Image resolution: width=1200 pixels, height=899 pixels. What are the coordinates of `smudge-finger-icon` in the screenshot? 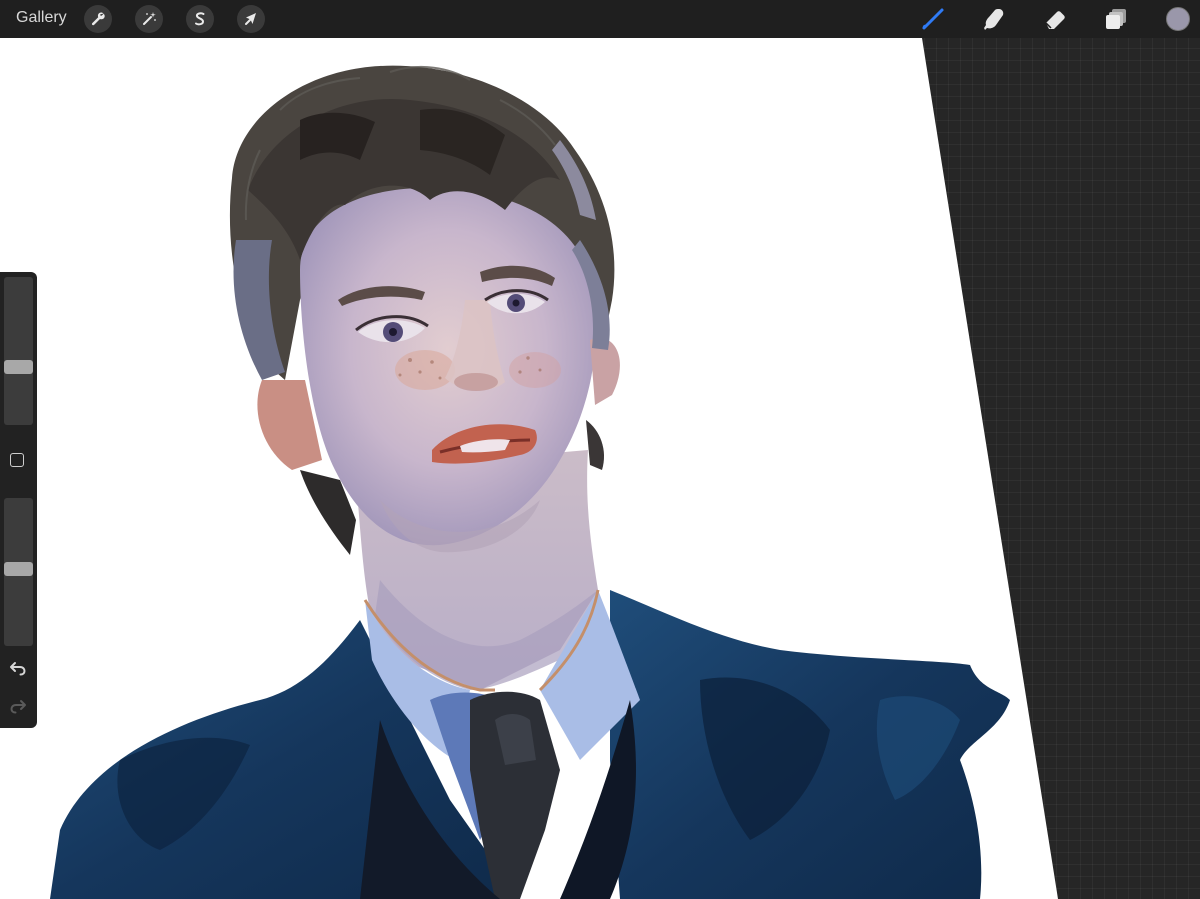 It's located at (994, 19).